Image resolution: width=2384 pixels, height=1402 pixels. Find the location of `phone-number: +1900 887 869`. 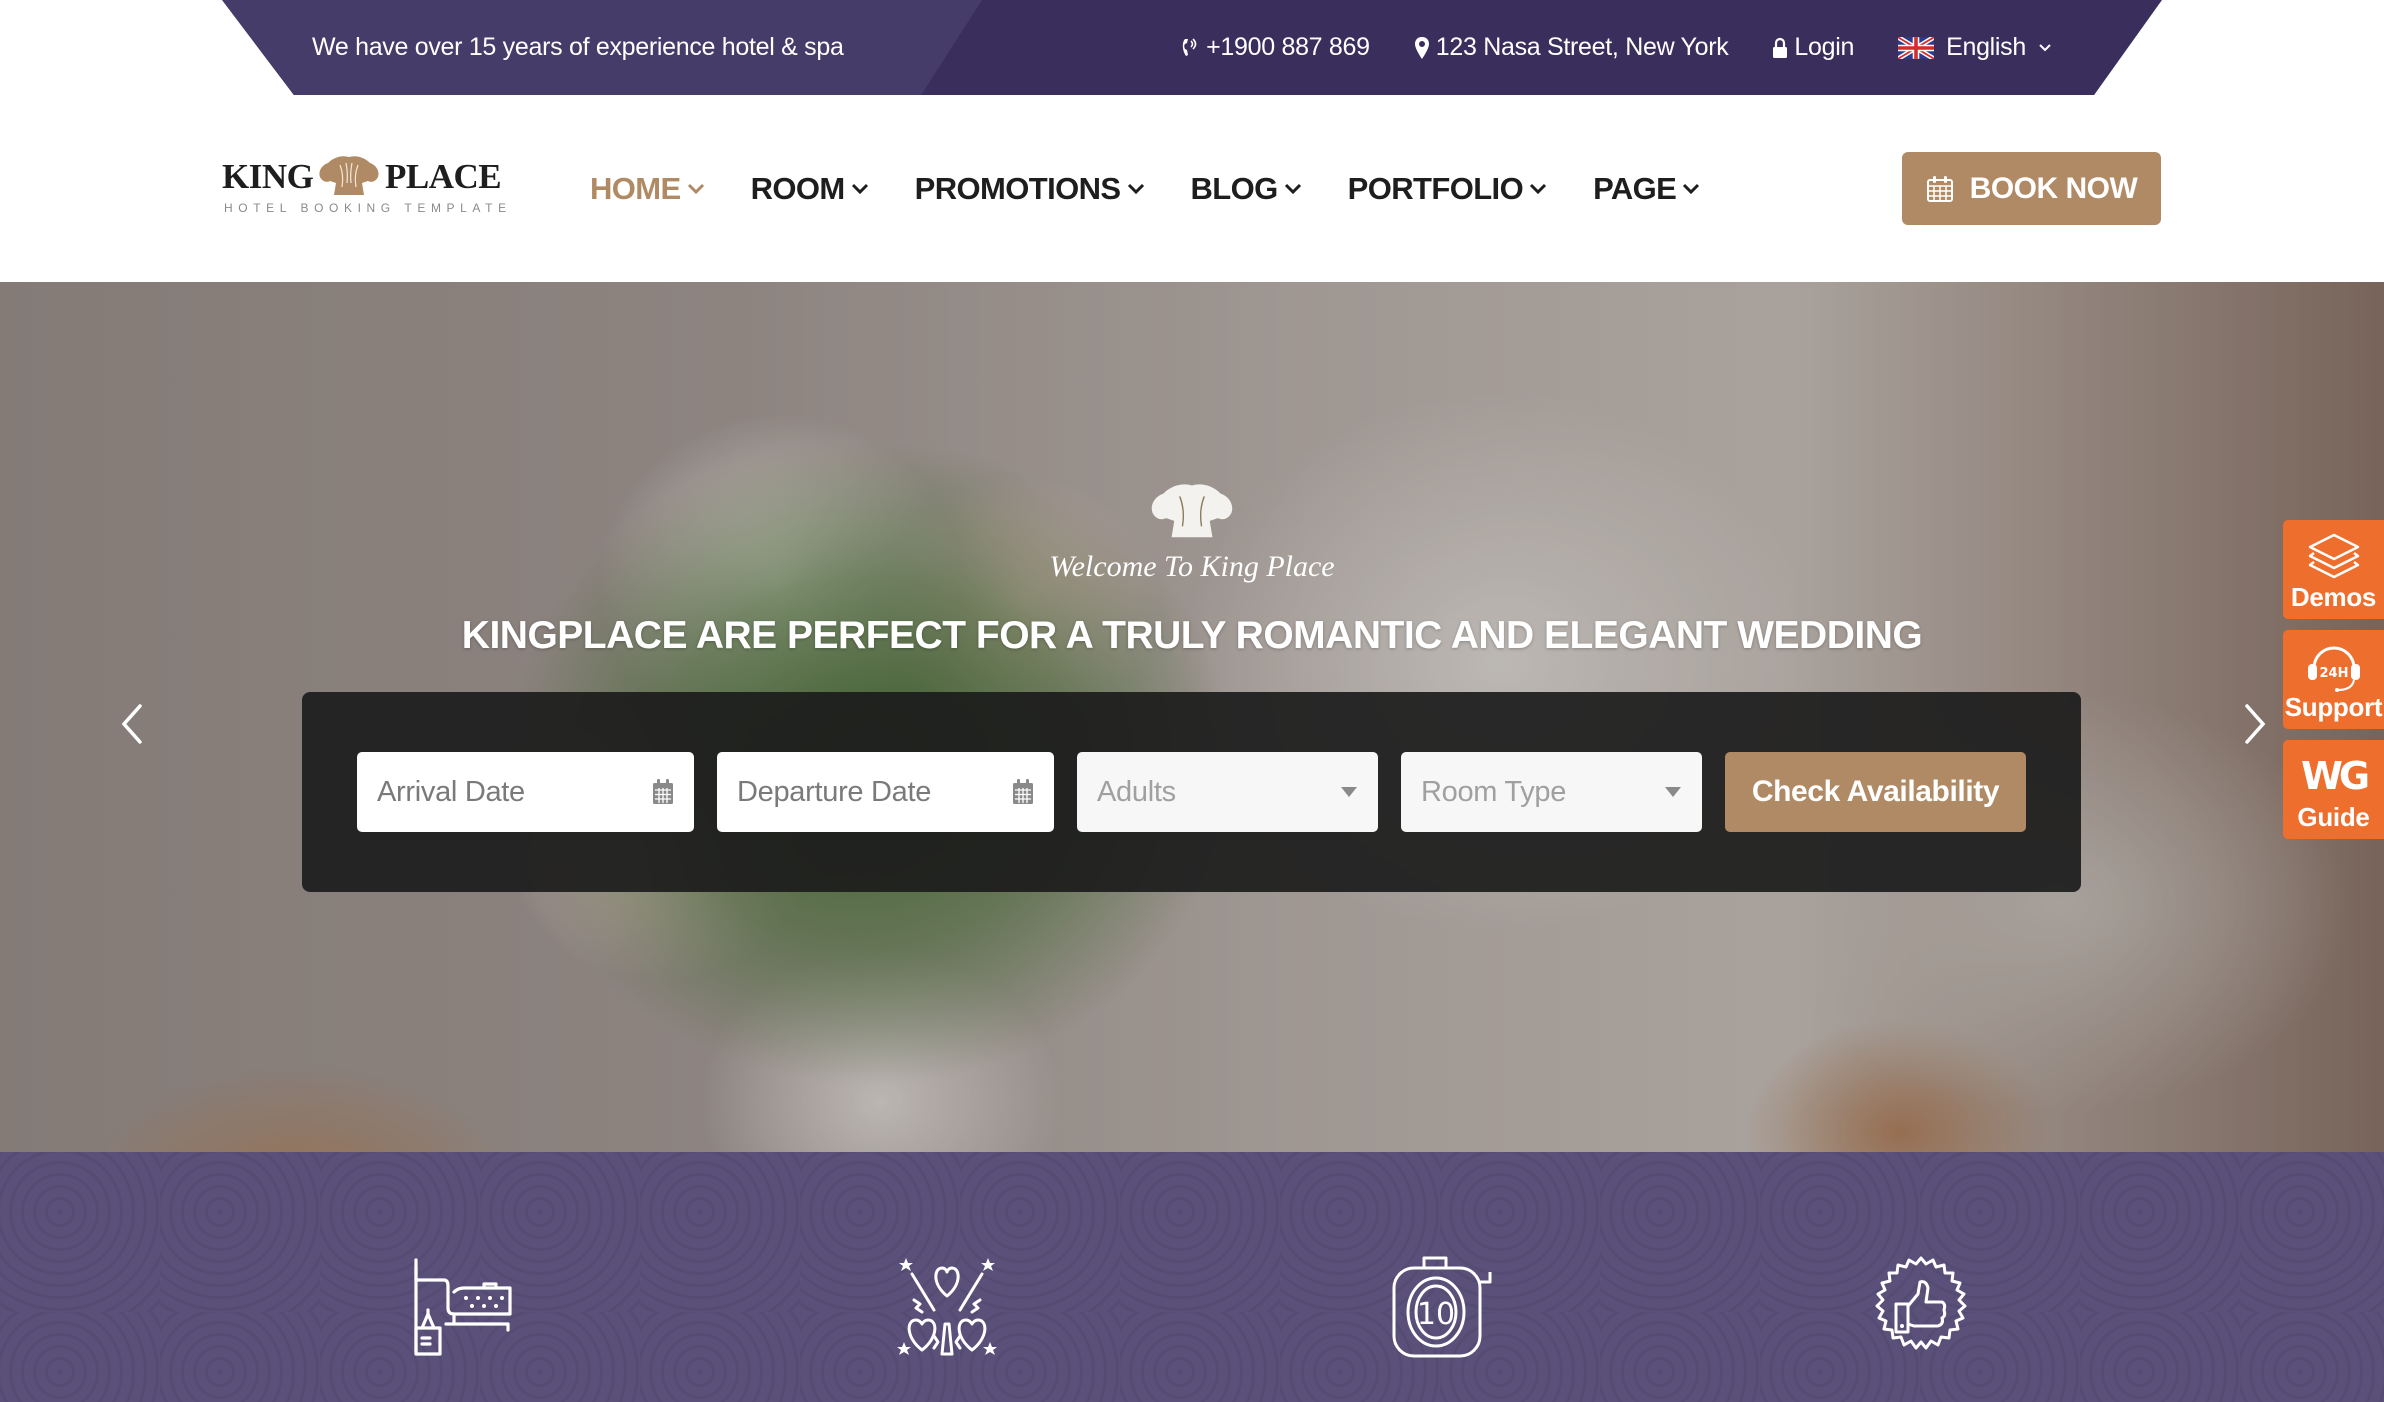

phone-number: +1900 887 869 is located at coordinates (1288, 47).